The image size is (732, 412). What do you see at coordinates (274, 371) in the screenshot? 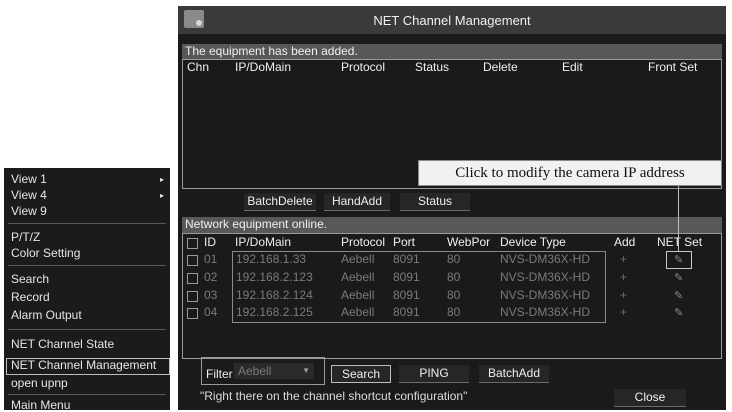
I see `protocol-filter-select: Aebell ▼` at bounding box center [274, 371].